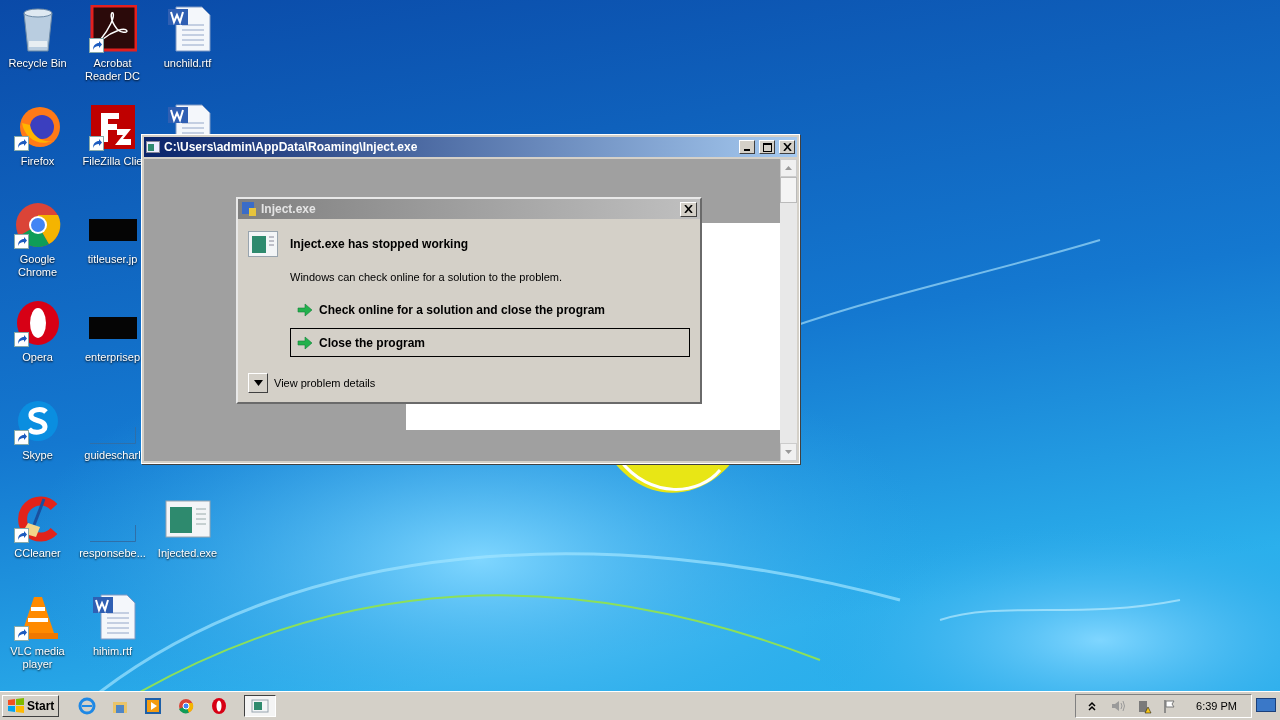 The image size is (1280, 720). I want to click on scroll-down-icon, so click(788, 452).